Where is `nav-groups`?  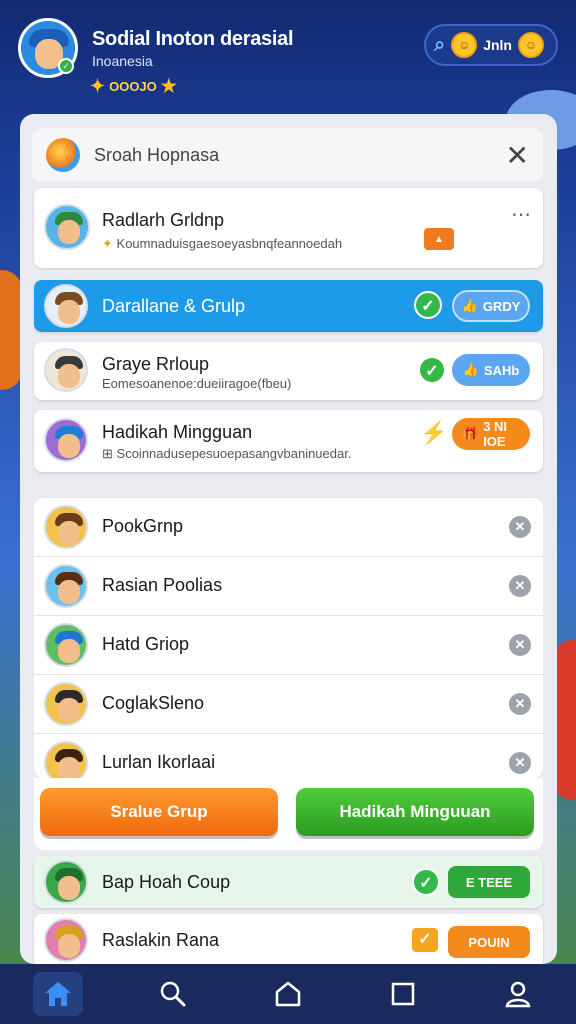 nav-groups is located at coordinates (288, 994).